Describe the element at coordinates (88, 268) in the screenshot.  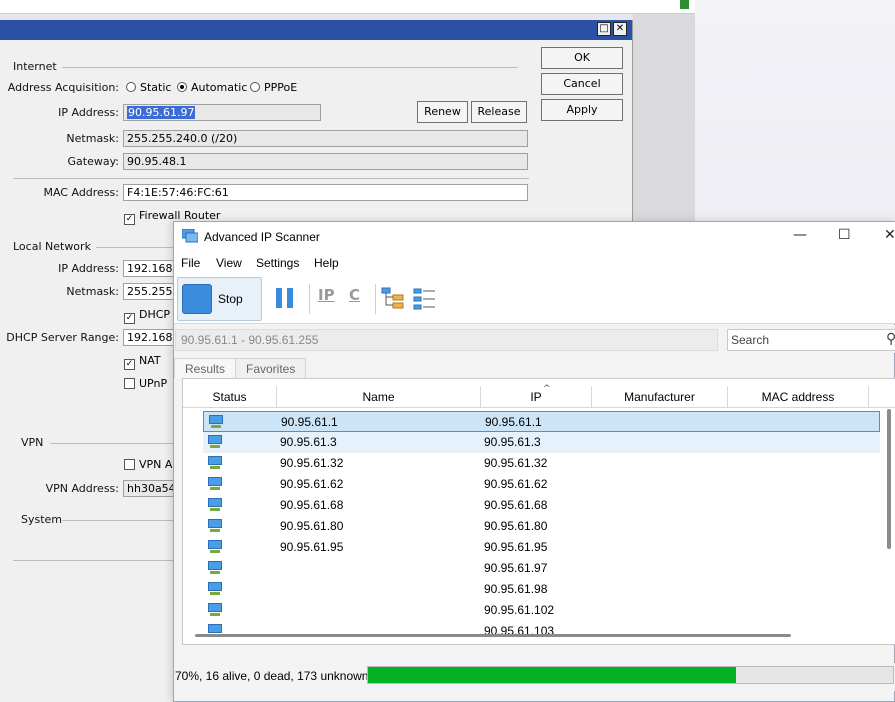
I see `local-ip-label: IP Address:` at that location.